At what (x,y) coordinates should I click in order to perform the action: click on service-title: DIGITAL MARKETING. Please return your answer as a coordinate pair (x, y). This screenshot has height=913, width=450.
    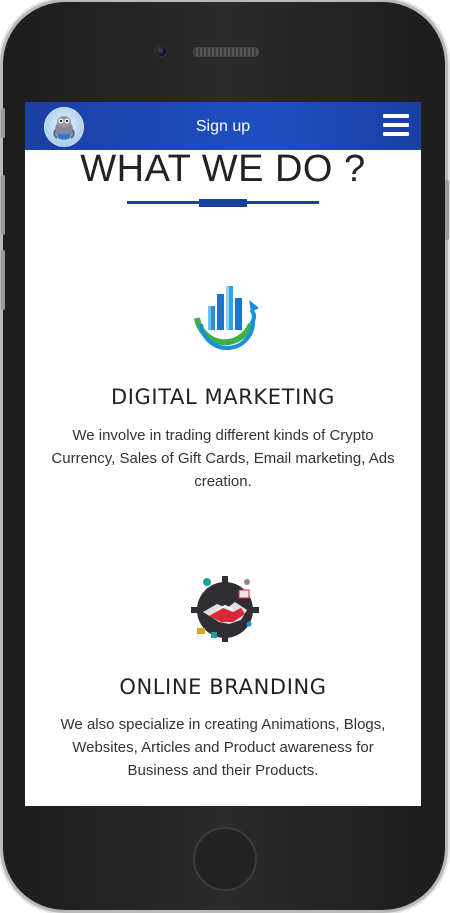
    Looking at the image, I should click on (223, 397).